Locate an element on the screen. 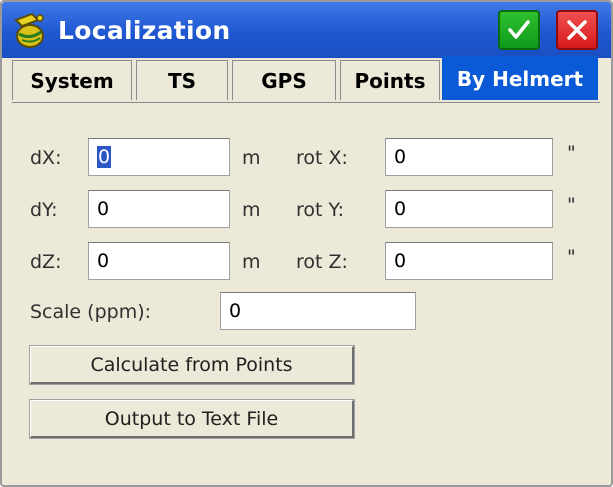 The width and height of the screenshot is (613, 487). rot-x-label: rot X: is located at coordinates (322, 158).